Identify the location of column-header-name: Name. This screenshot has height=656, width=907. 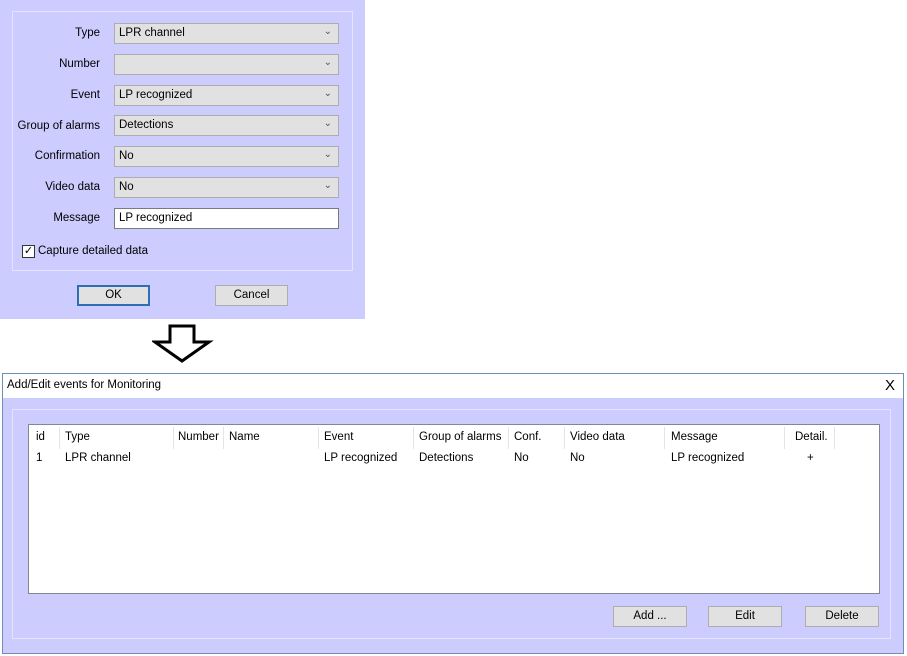
(244, 437).